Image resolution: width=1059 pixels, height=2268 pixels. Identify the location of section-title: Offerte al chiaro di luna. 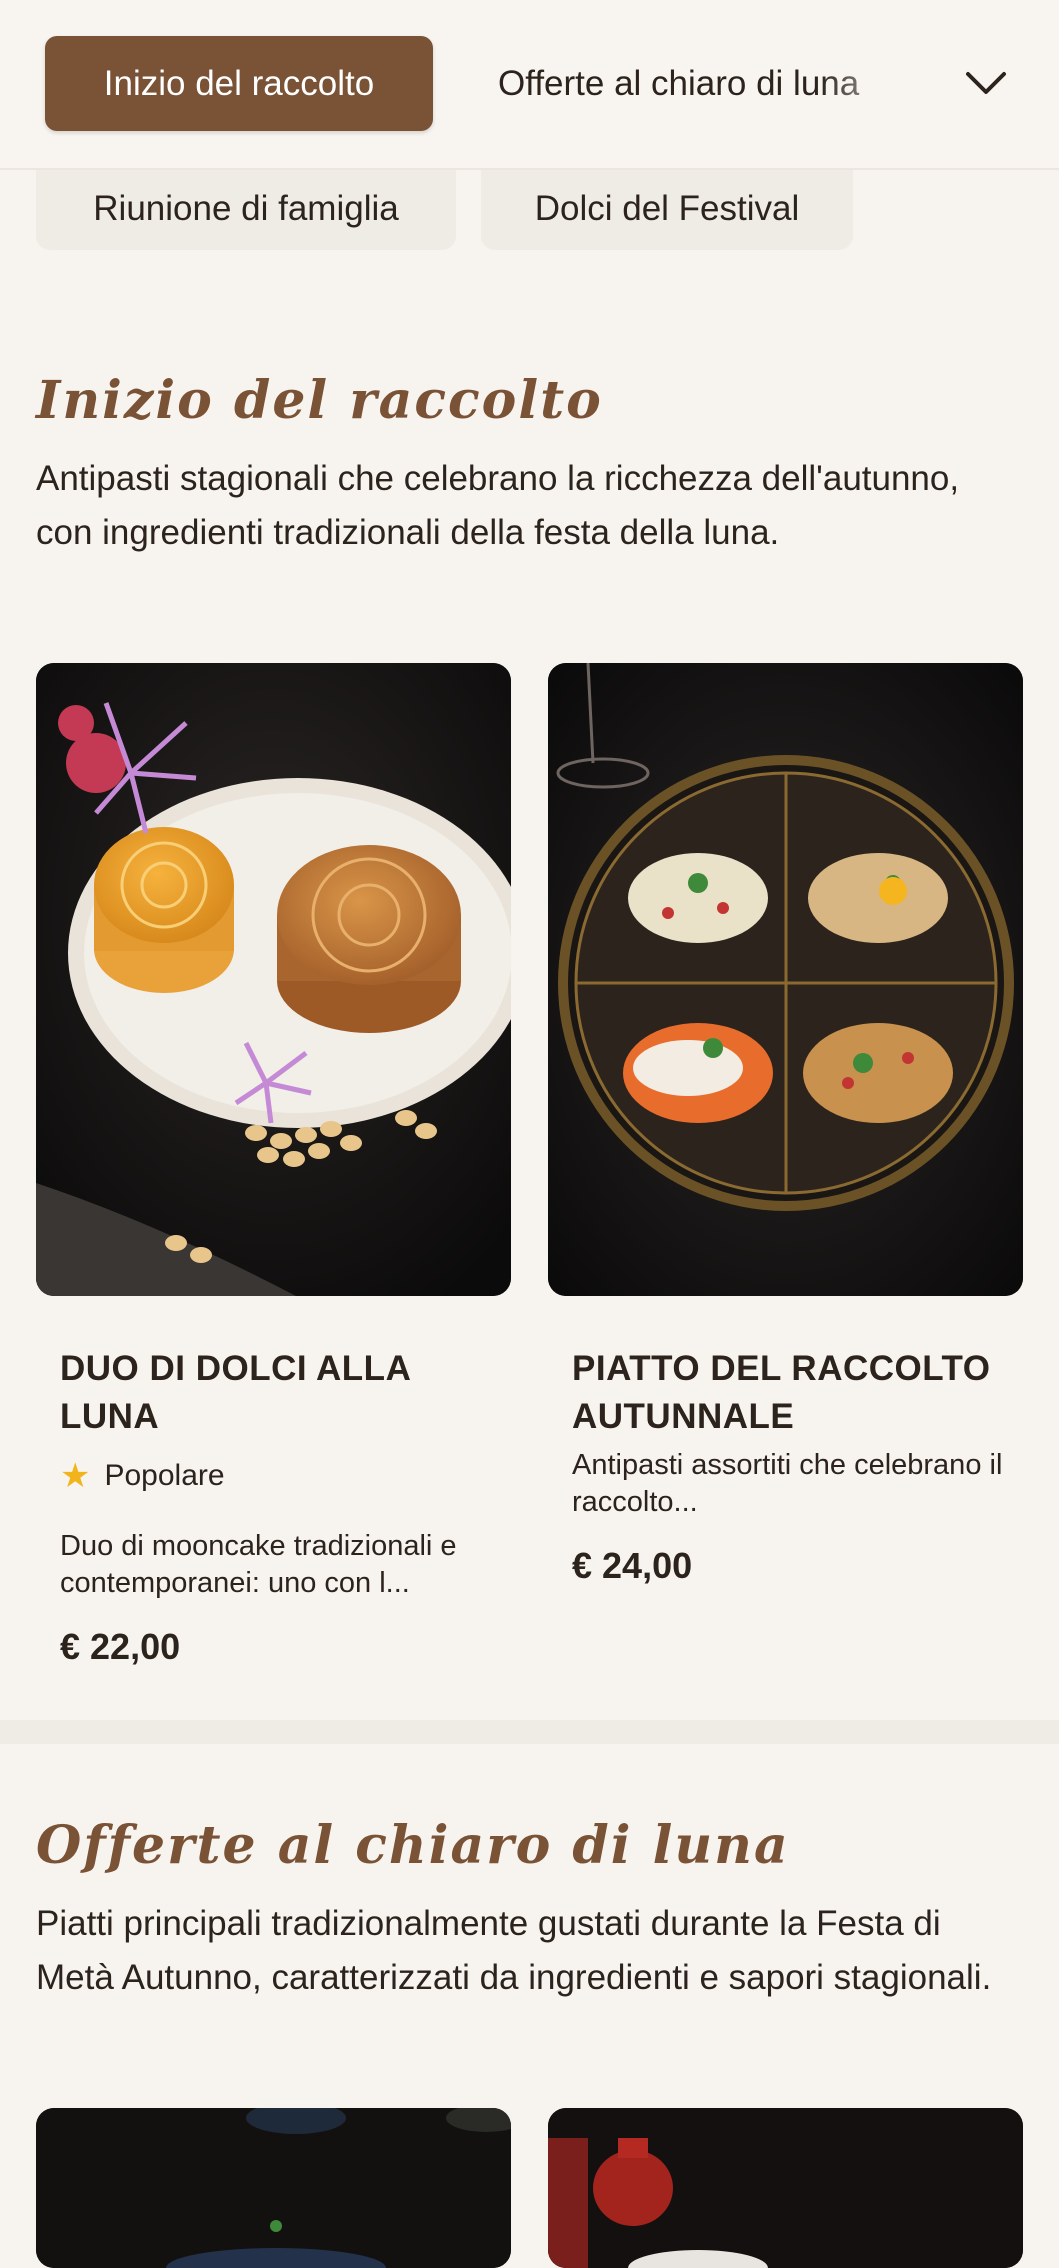
(413, 1845).